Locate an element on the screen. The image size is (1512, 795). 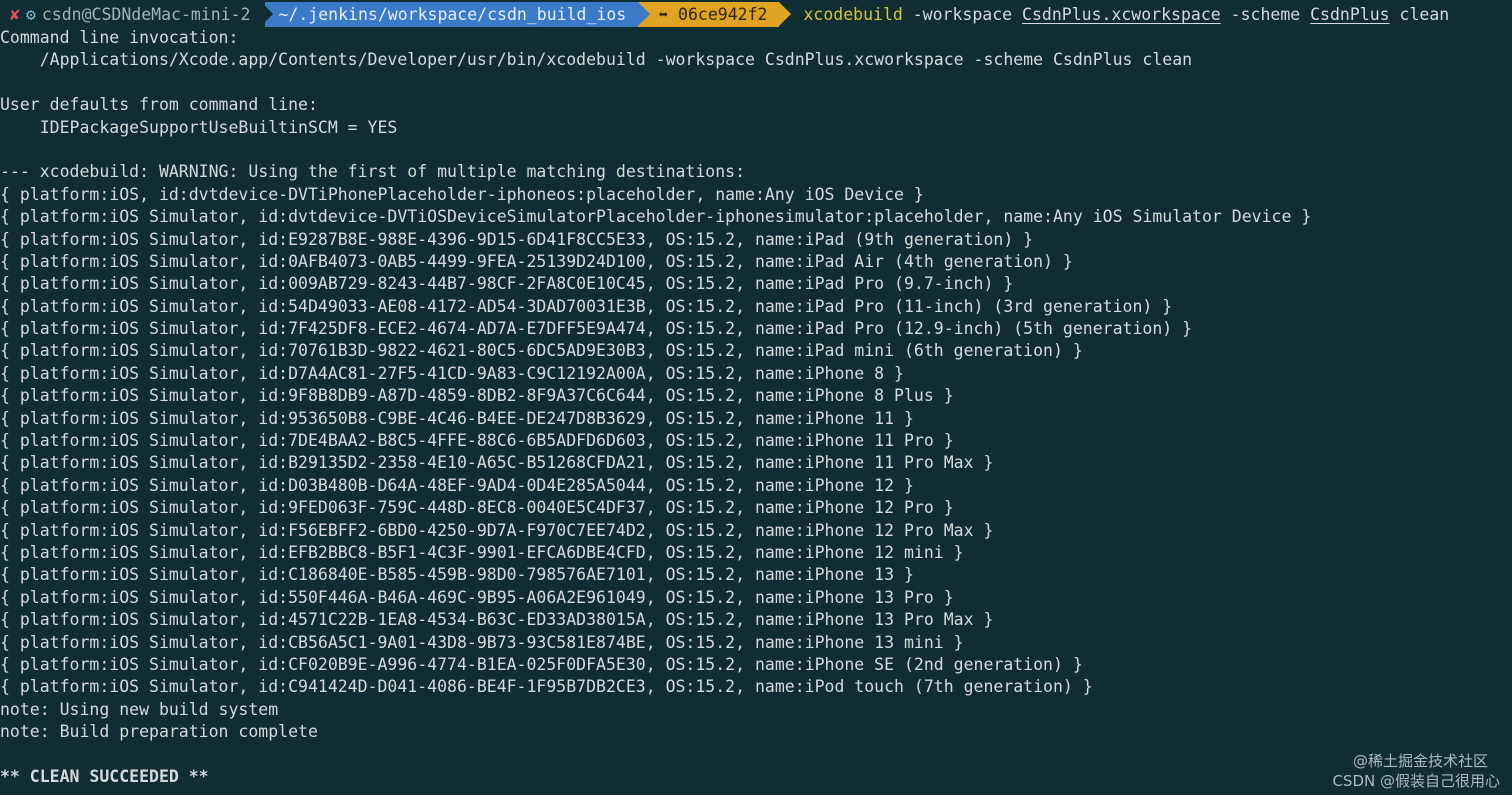
output-line: note: Using new build system is located at coordinates (139, 709).